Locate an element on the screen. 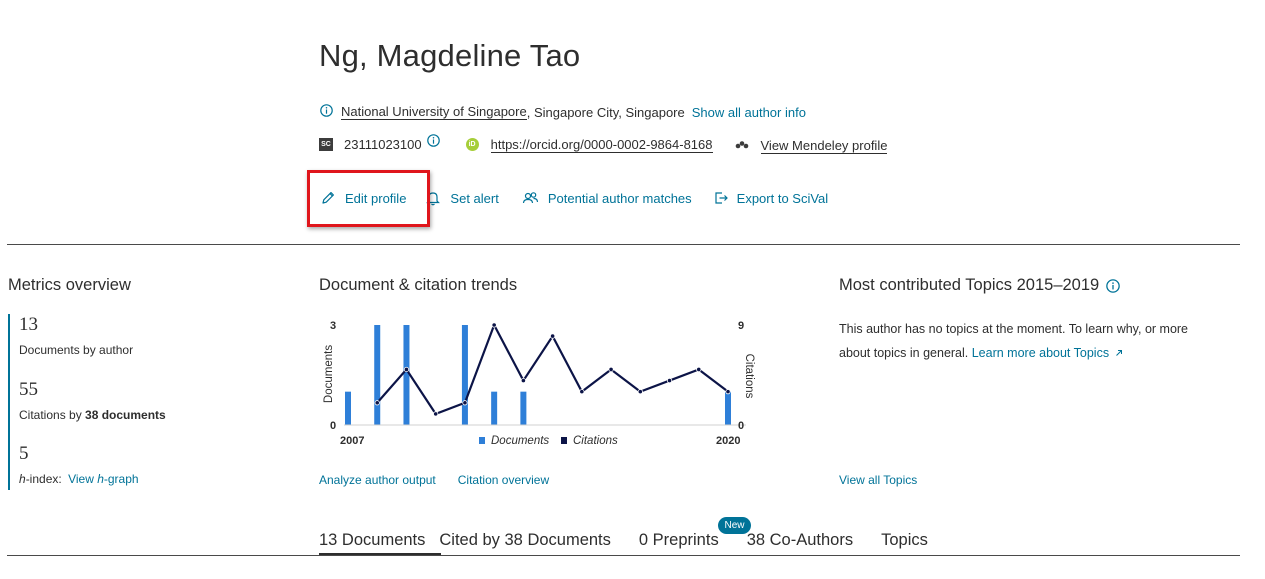 The height and width of the screenshot is (579, 1265). info-icon is located at coordinates (326, 112).